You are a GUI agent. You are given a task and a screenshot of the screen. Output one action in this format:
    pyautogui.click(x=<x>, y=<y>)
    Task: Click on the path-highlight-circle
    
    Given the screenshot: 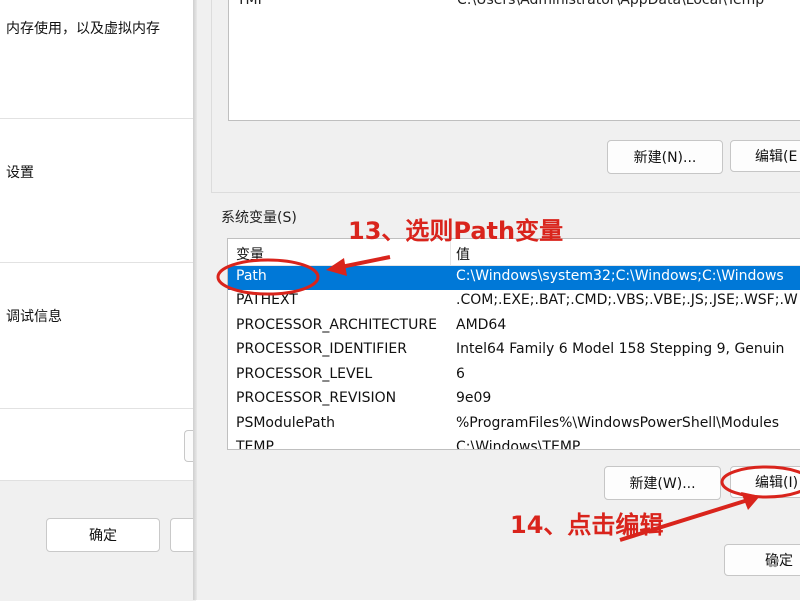 What is the action you would take?
    pyautogui.click(x=268, y=277)
    